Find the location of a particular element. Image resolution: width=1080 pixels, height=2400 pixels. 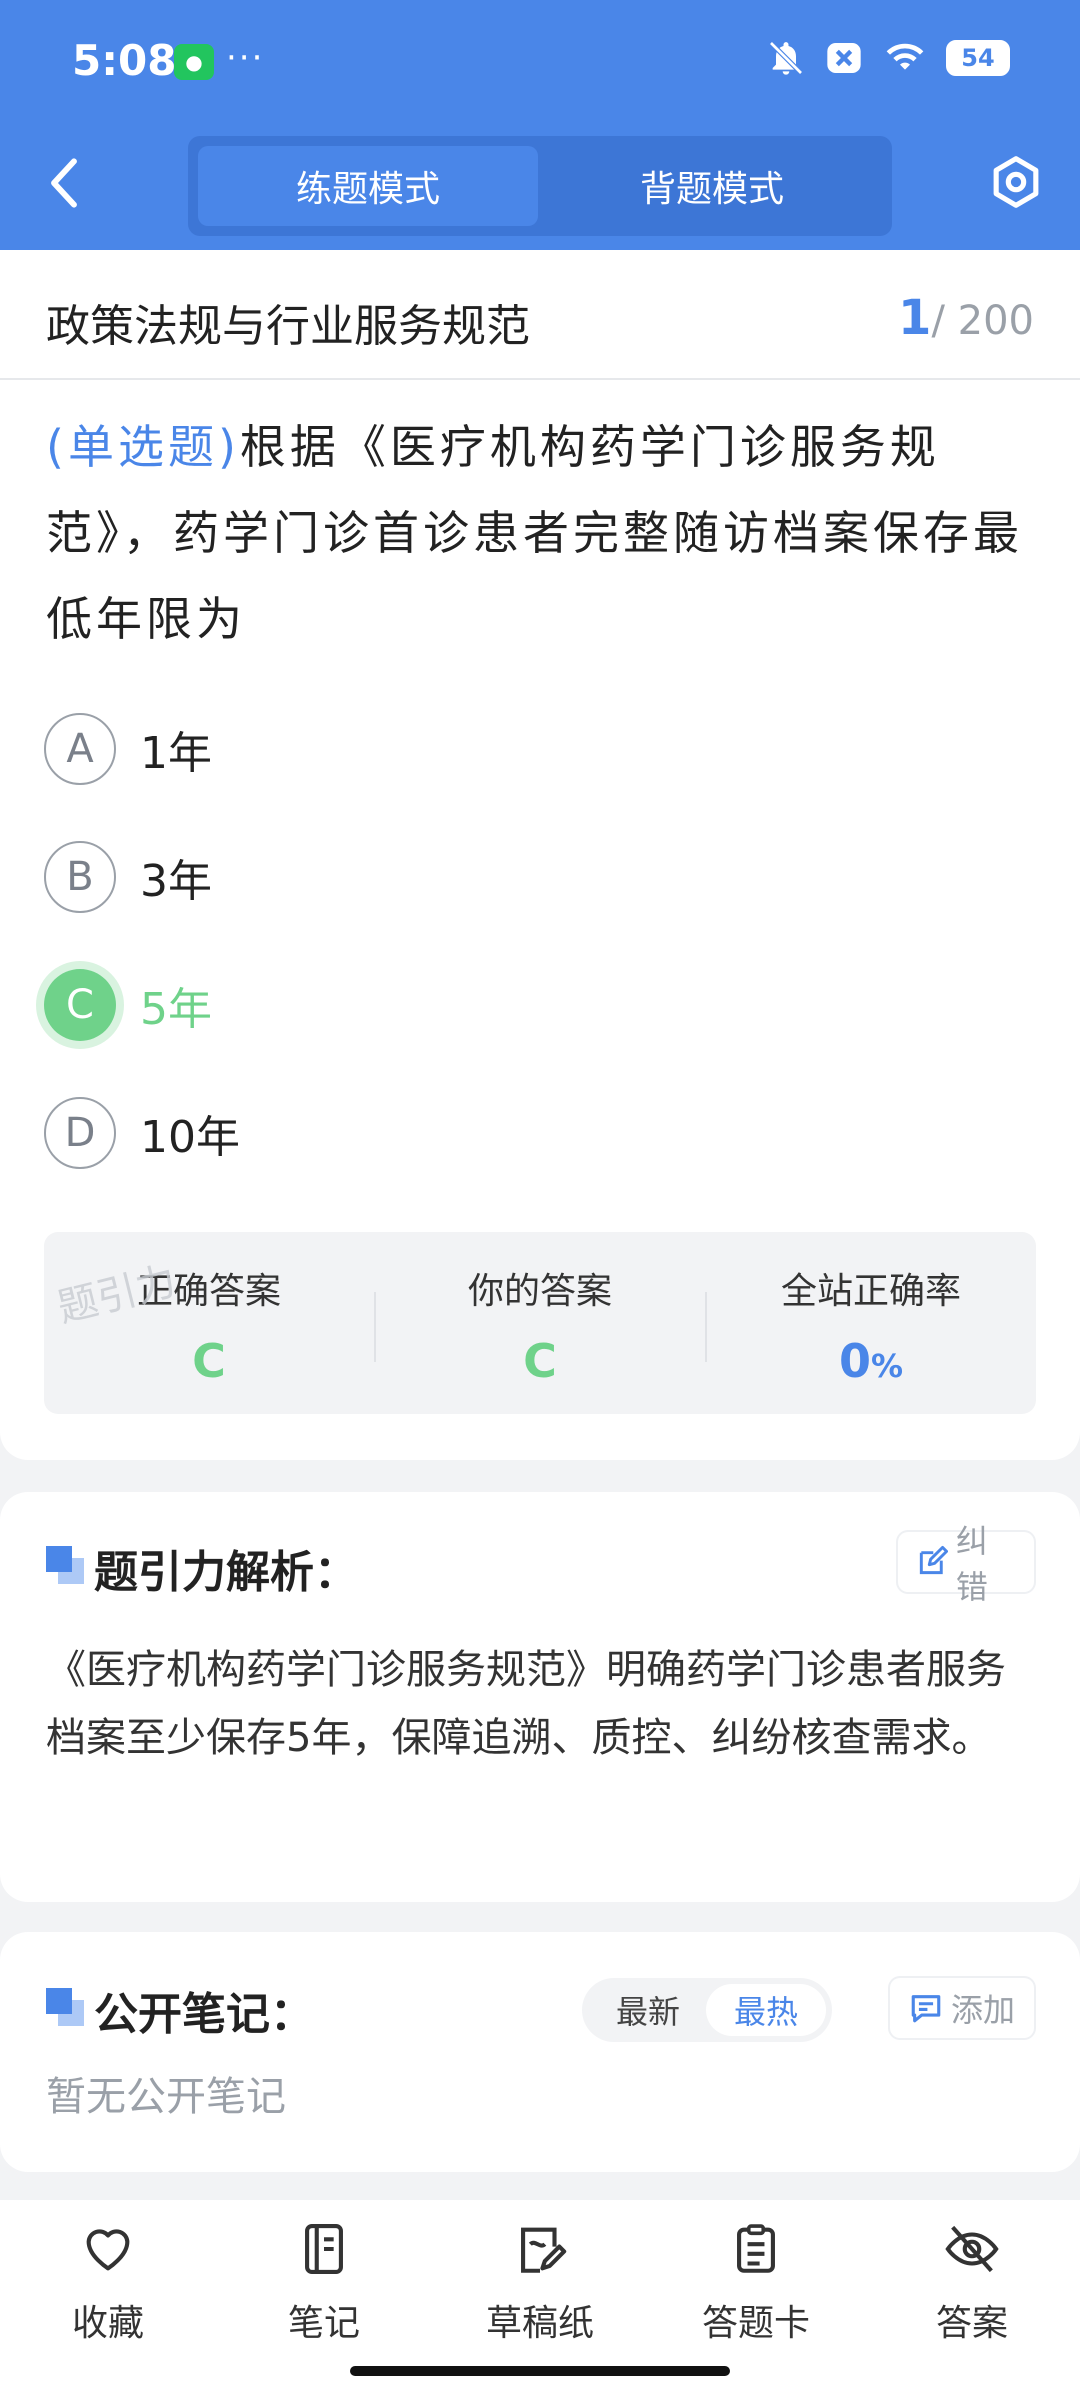

notebook-icon is located at coordinates (324, 2249).